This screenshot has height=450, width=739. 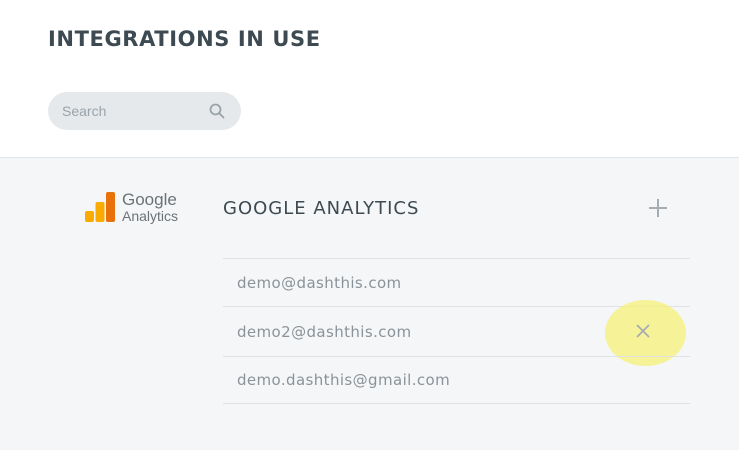 I want to click on close-icon, so click(x=643, y=331).